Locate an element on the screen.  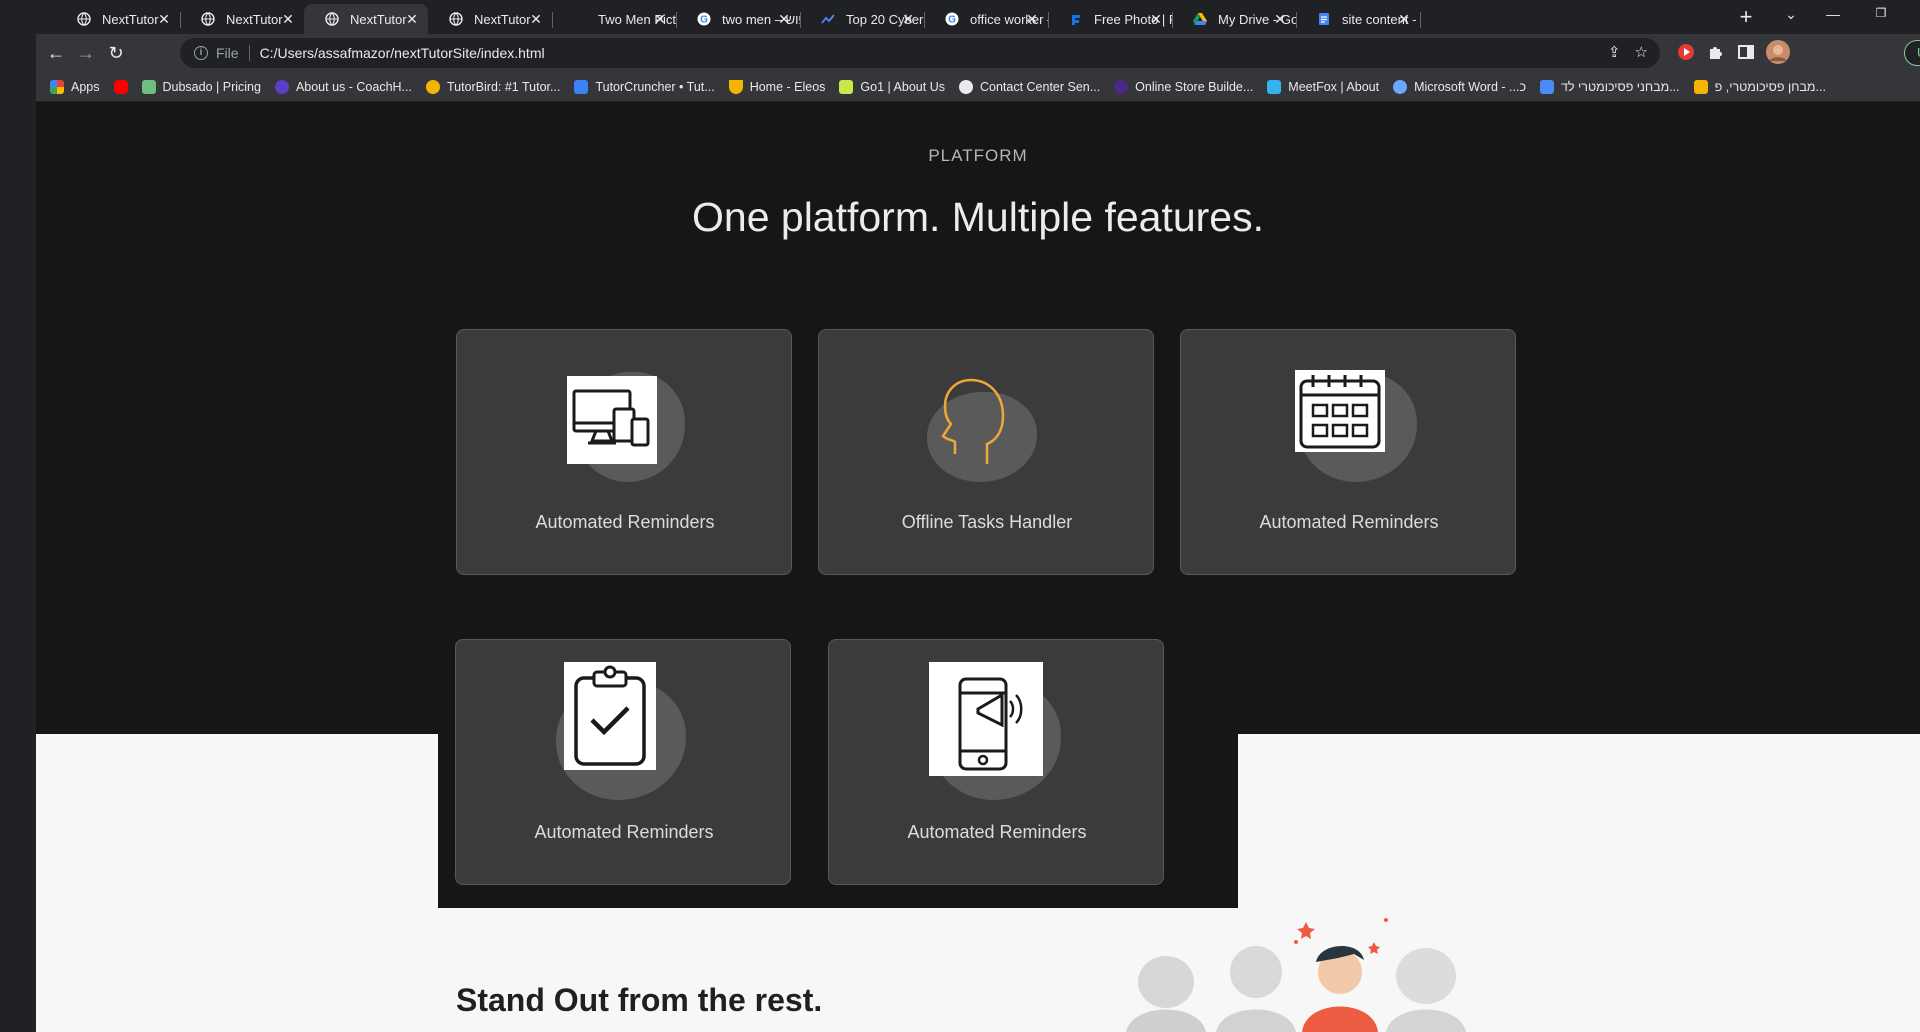
apps-grid-icon is located at coordinates (57, 86).